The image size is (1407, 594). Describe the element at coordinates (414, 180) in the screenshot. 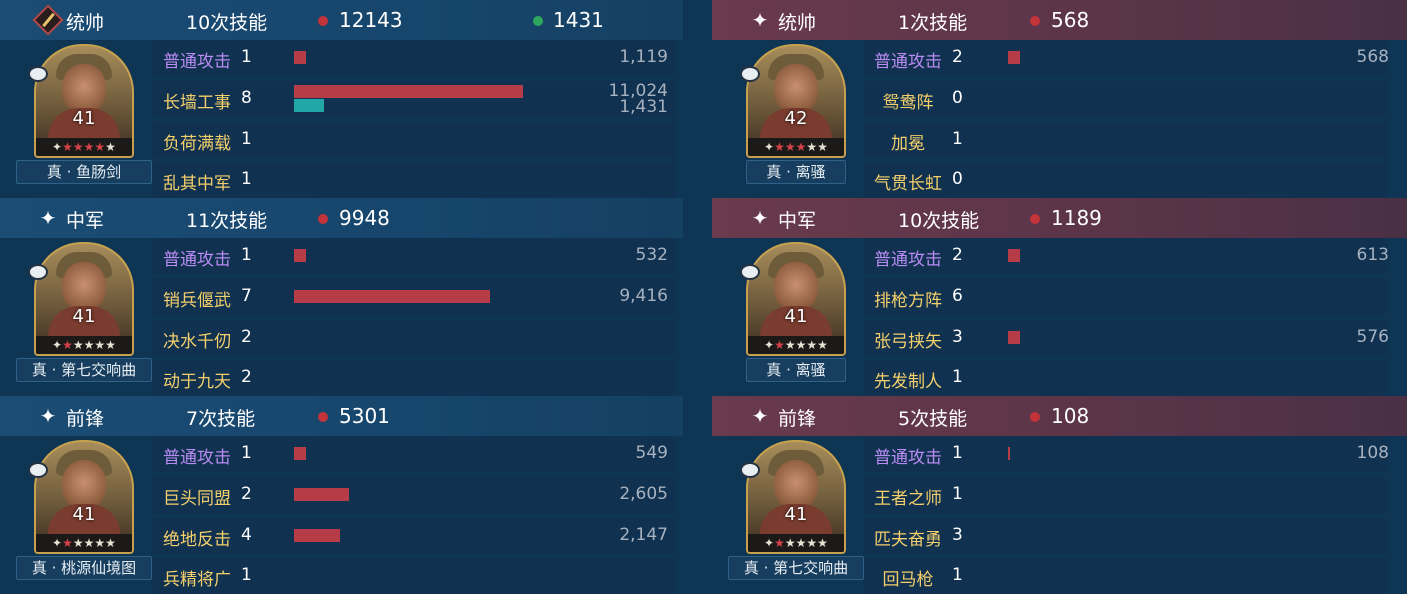

I see `skill-row: 乱其中军 1` at that location.